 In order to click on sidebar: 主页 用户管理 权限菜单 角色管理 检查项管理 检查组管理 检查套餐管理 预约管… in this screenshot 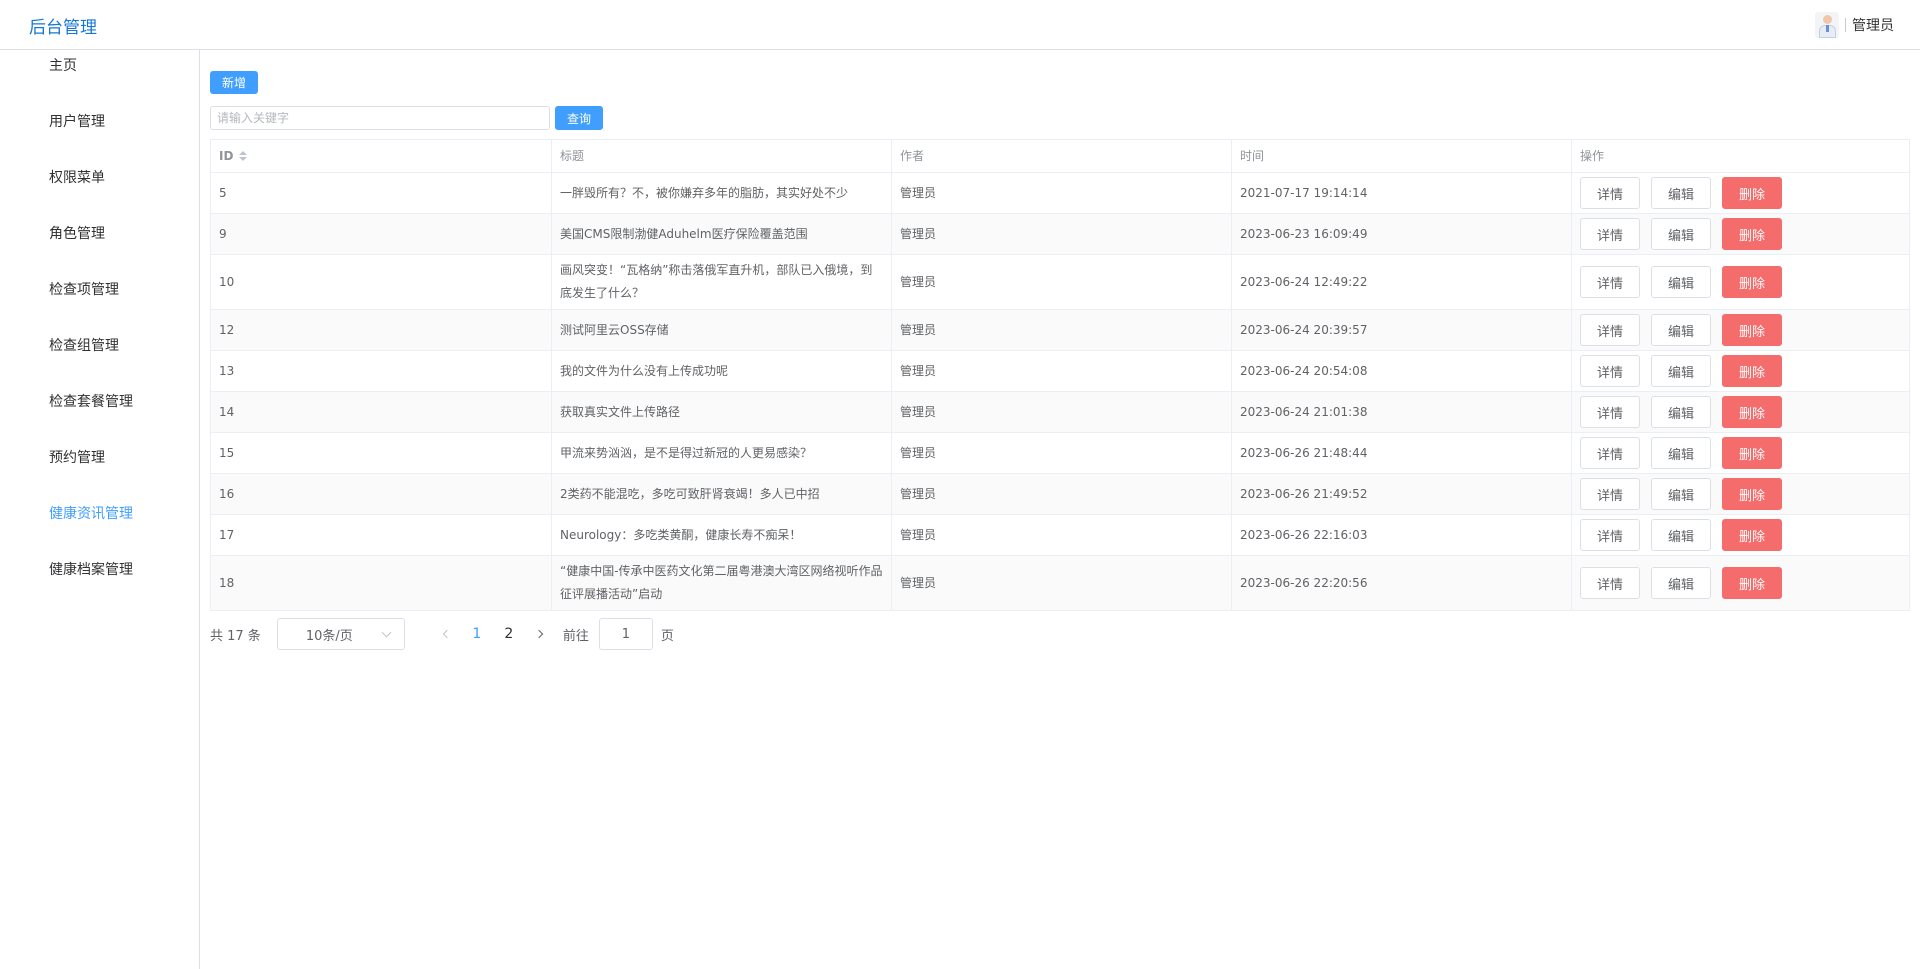, I will do `click(100, 509)`.